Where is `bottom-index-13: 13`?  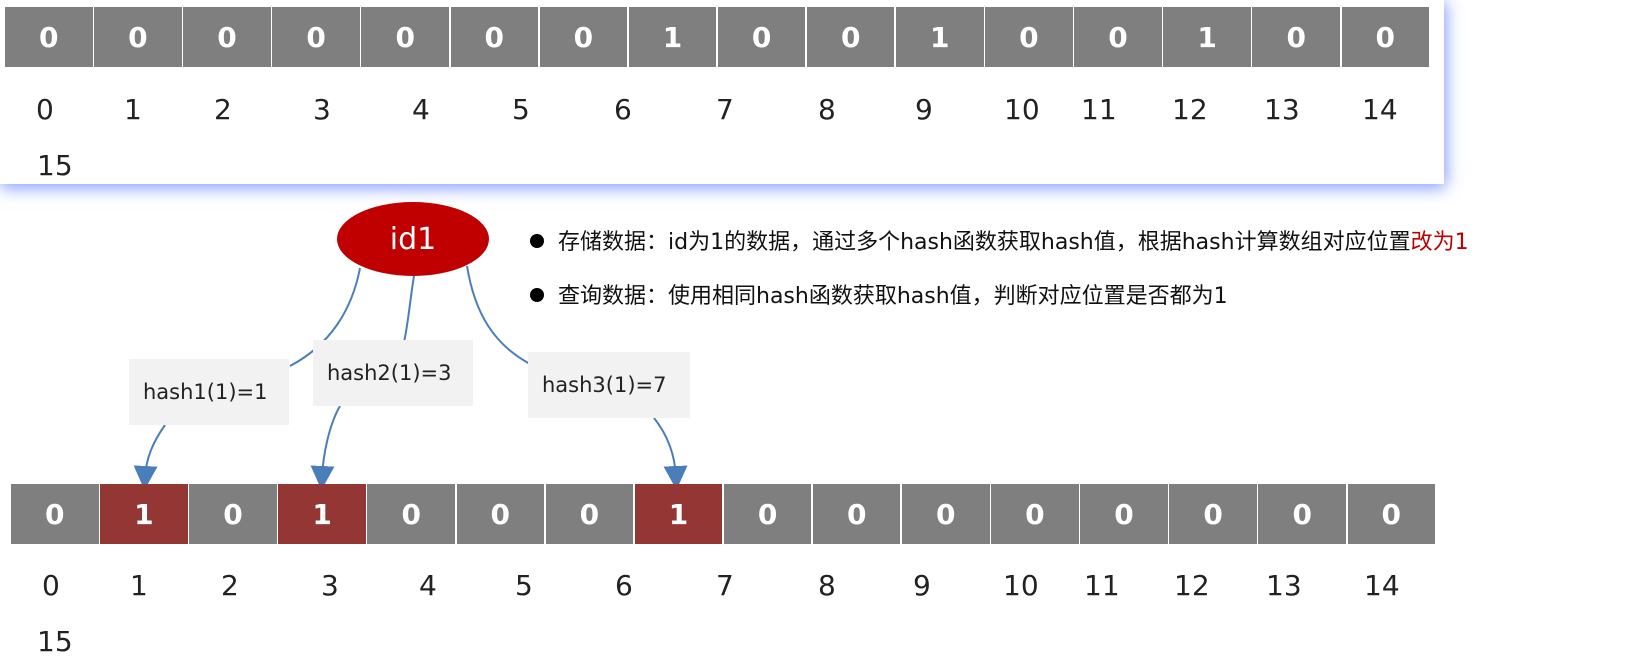 bottom-index-13: 13 is located at coordinates (1284, 585).